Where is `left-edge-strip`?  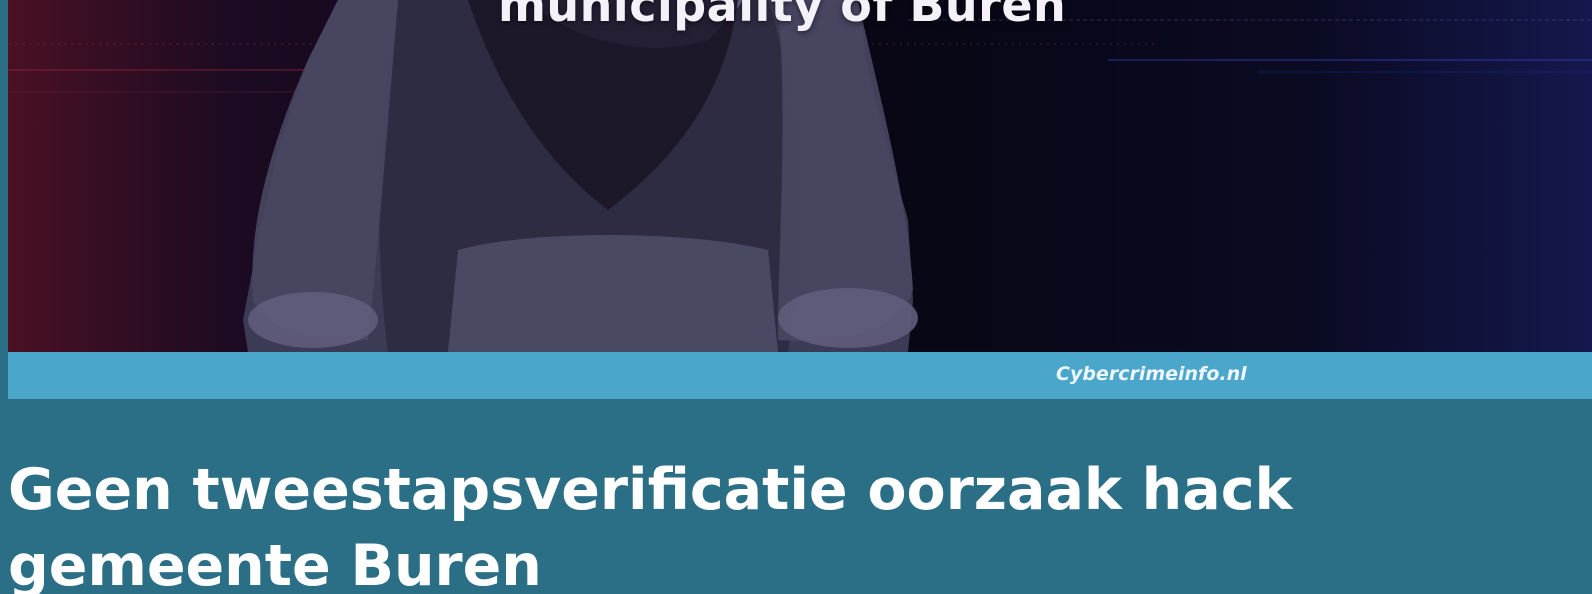 left-edge-strip is located at coordinates (4, 200).